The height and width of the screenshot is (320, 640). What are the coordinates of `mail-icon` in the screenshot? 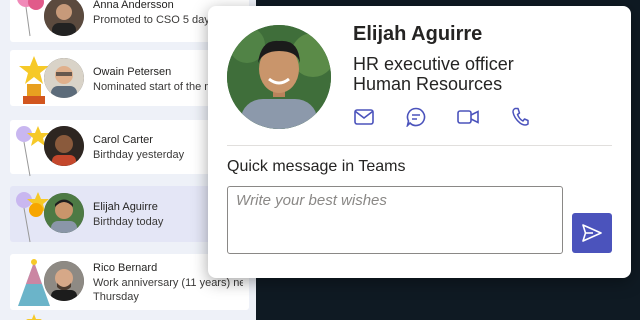 It's located at (364, 117).